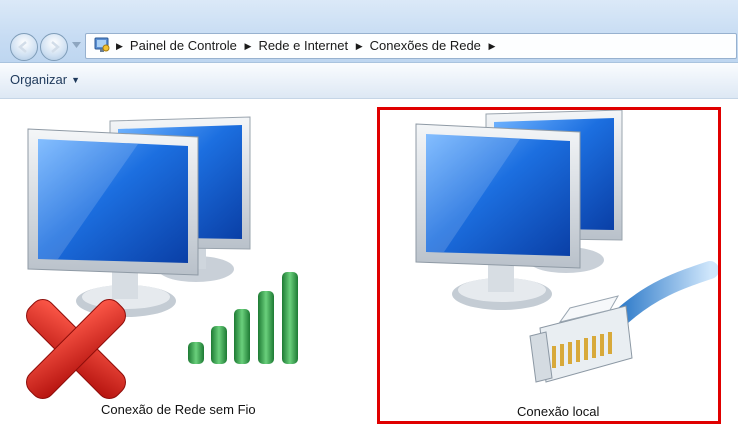 This screenshot has width=738, height=429. I want to click on breadcrumb-network-connections: Conexões de Rede, so click(425, 45).